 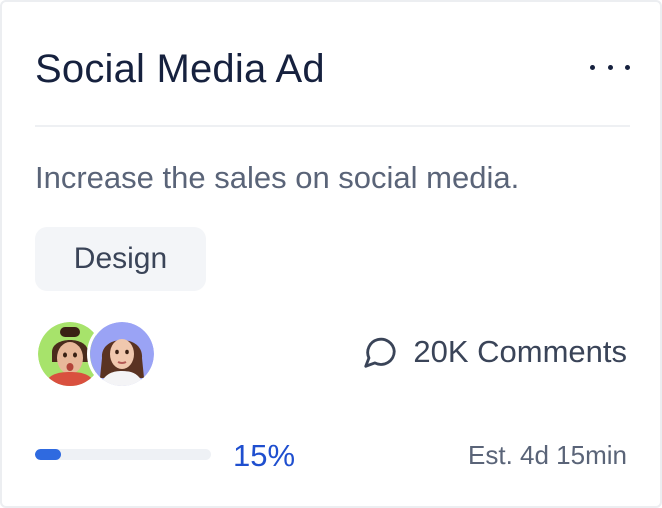 I want to click on card-title: Social Media Ad, so click(x=180, y=69).